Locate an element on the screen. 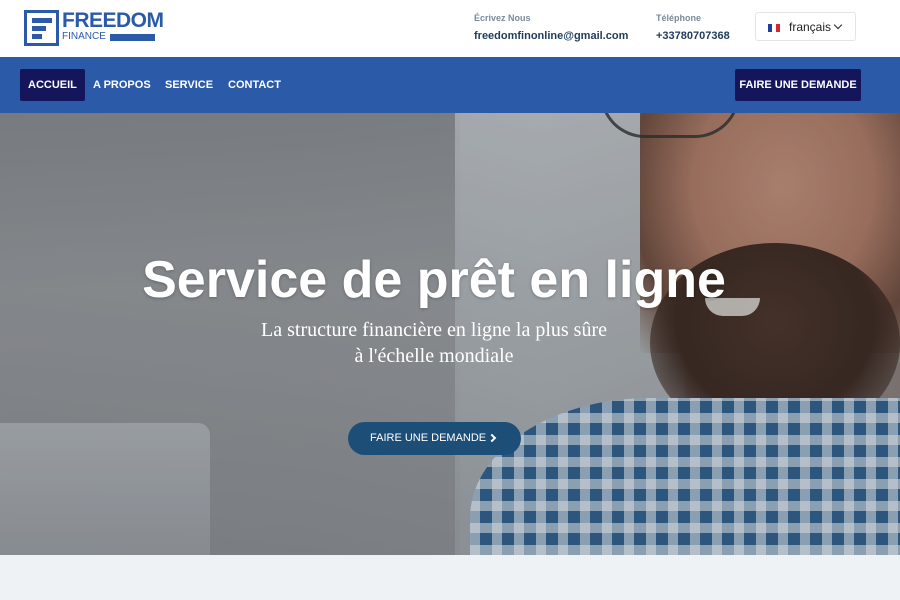 The width and height of the screenshot is (900, 600). brand-sub-text: FINANCE is located at coordinates (84, 36).